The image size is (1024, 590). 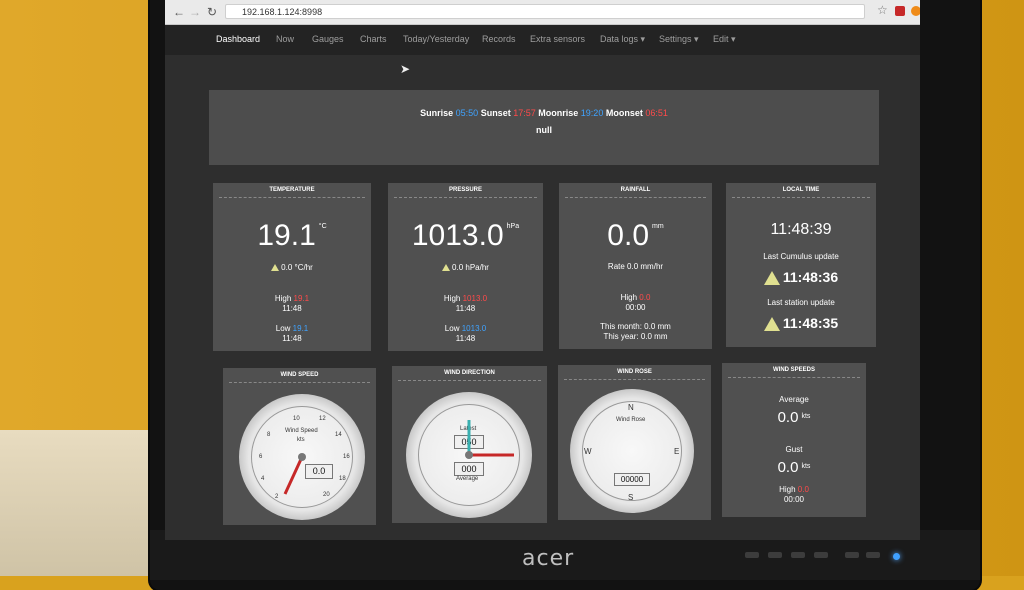 I want to click on back-icon: ←, so click(x=179, y=12).